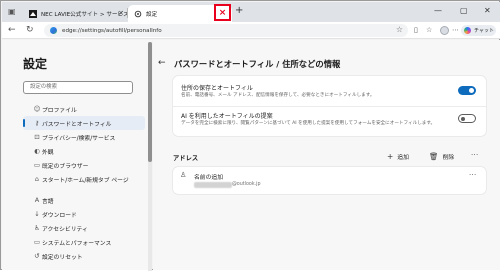 This screenshot has width=500, height=271. I want to click on sidebar-item-appearance: ◐ 外観, so click(84, 151).